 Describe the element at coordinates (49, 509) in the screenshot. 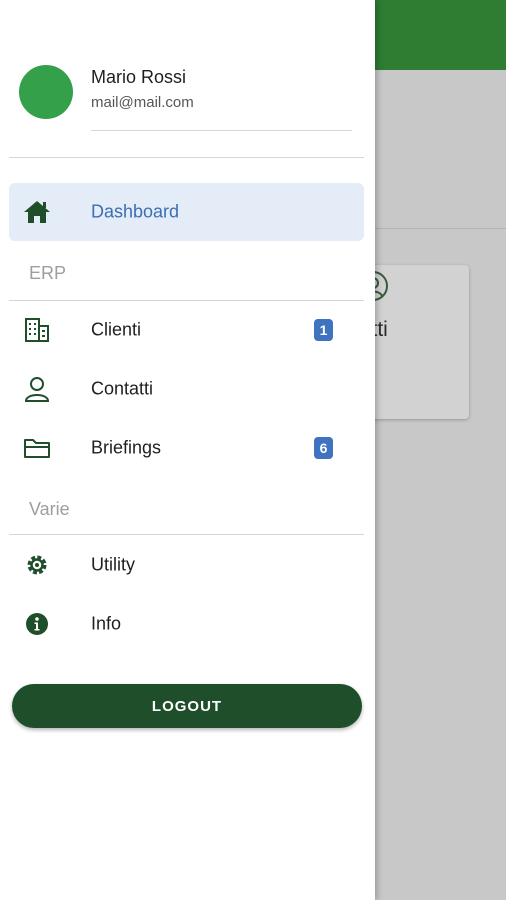

I see `section-title-varie: Varie` at that location.